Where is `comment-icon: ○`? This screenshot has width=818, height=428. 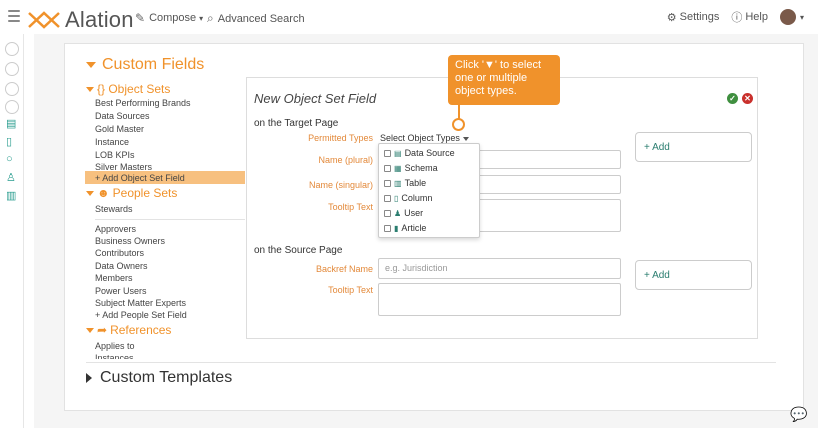 comment-icon: ○ is located at coordinates (9, 159).